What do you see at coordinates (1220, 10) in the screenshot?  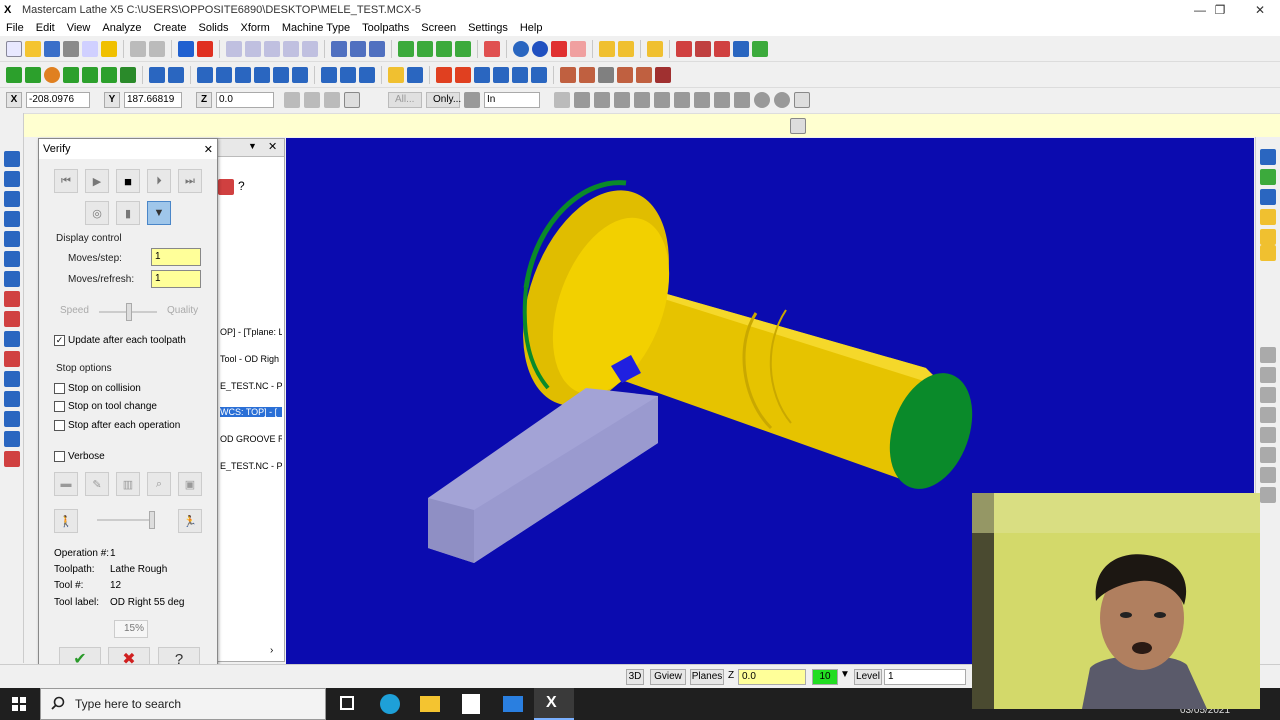 I see `restore-button: ❐` at bounding box center [1220, 10].